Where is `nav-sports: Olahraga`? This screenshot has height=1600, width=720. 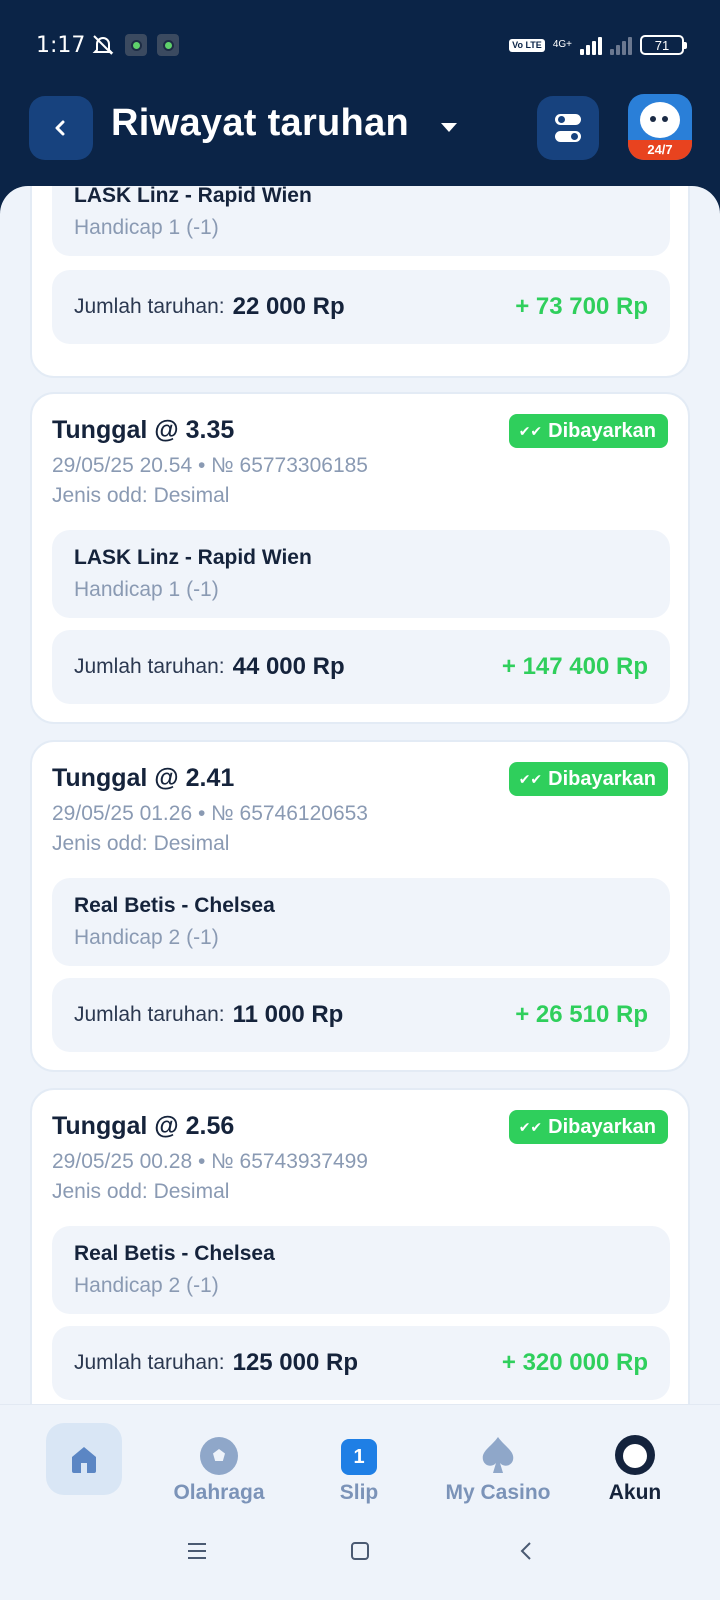
nav-sports: Olahraga is located at coordinates (219, 1460).